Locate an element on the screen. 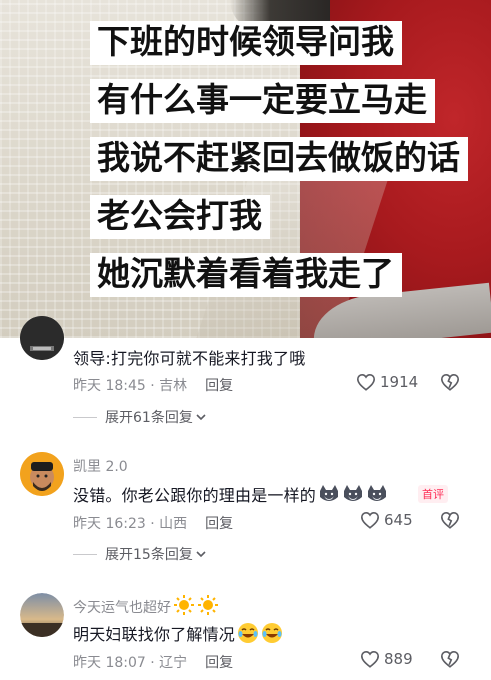 This screenshot has height=680, width=491. caption-line-5: 她沉默着看着我走了 is located at coordinates (246, 275).